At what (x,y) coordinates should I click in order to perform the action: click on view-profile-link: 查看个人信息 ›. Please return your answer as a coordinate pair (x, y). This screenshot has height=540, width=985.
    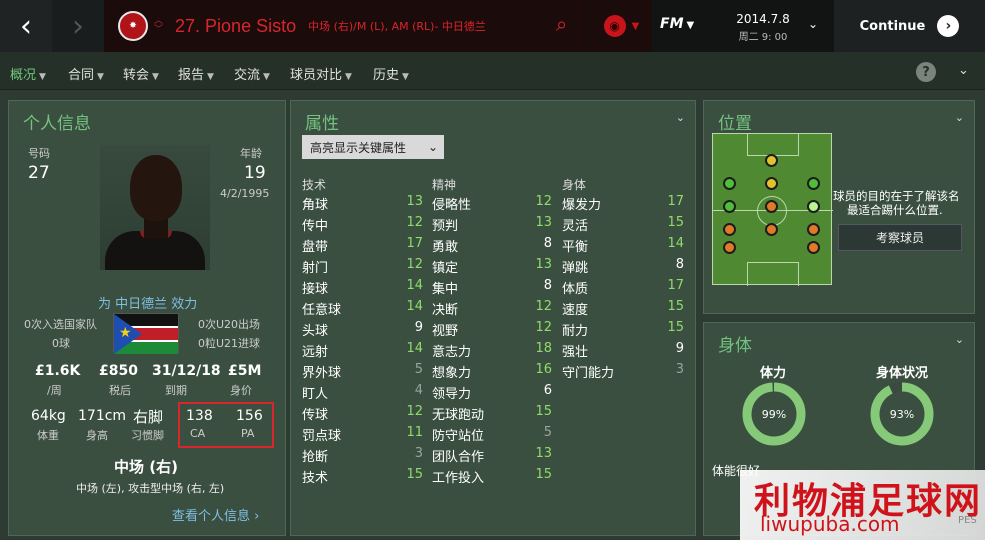
    Looking at the image, I should click on (215, 514).